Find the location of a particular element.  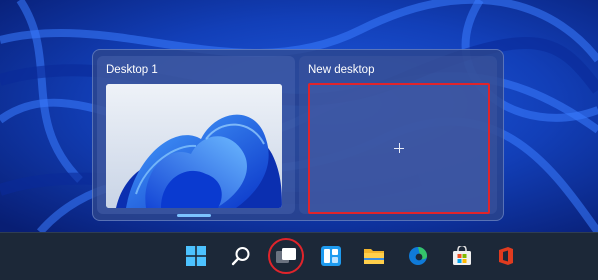

new-desktop-label: New desktop is located at coordinates (341, 70).